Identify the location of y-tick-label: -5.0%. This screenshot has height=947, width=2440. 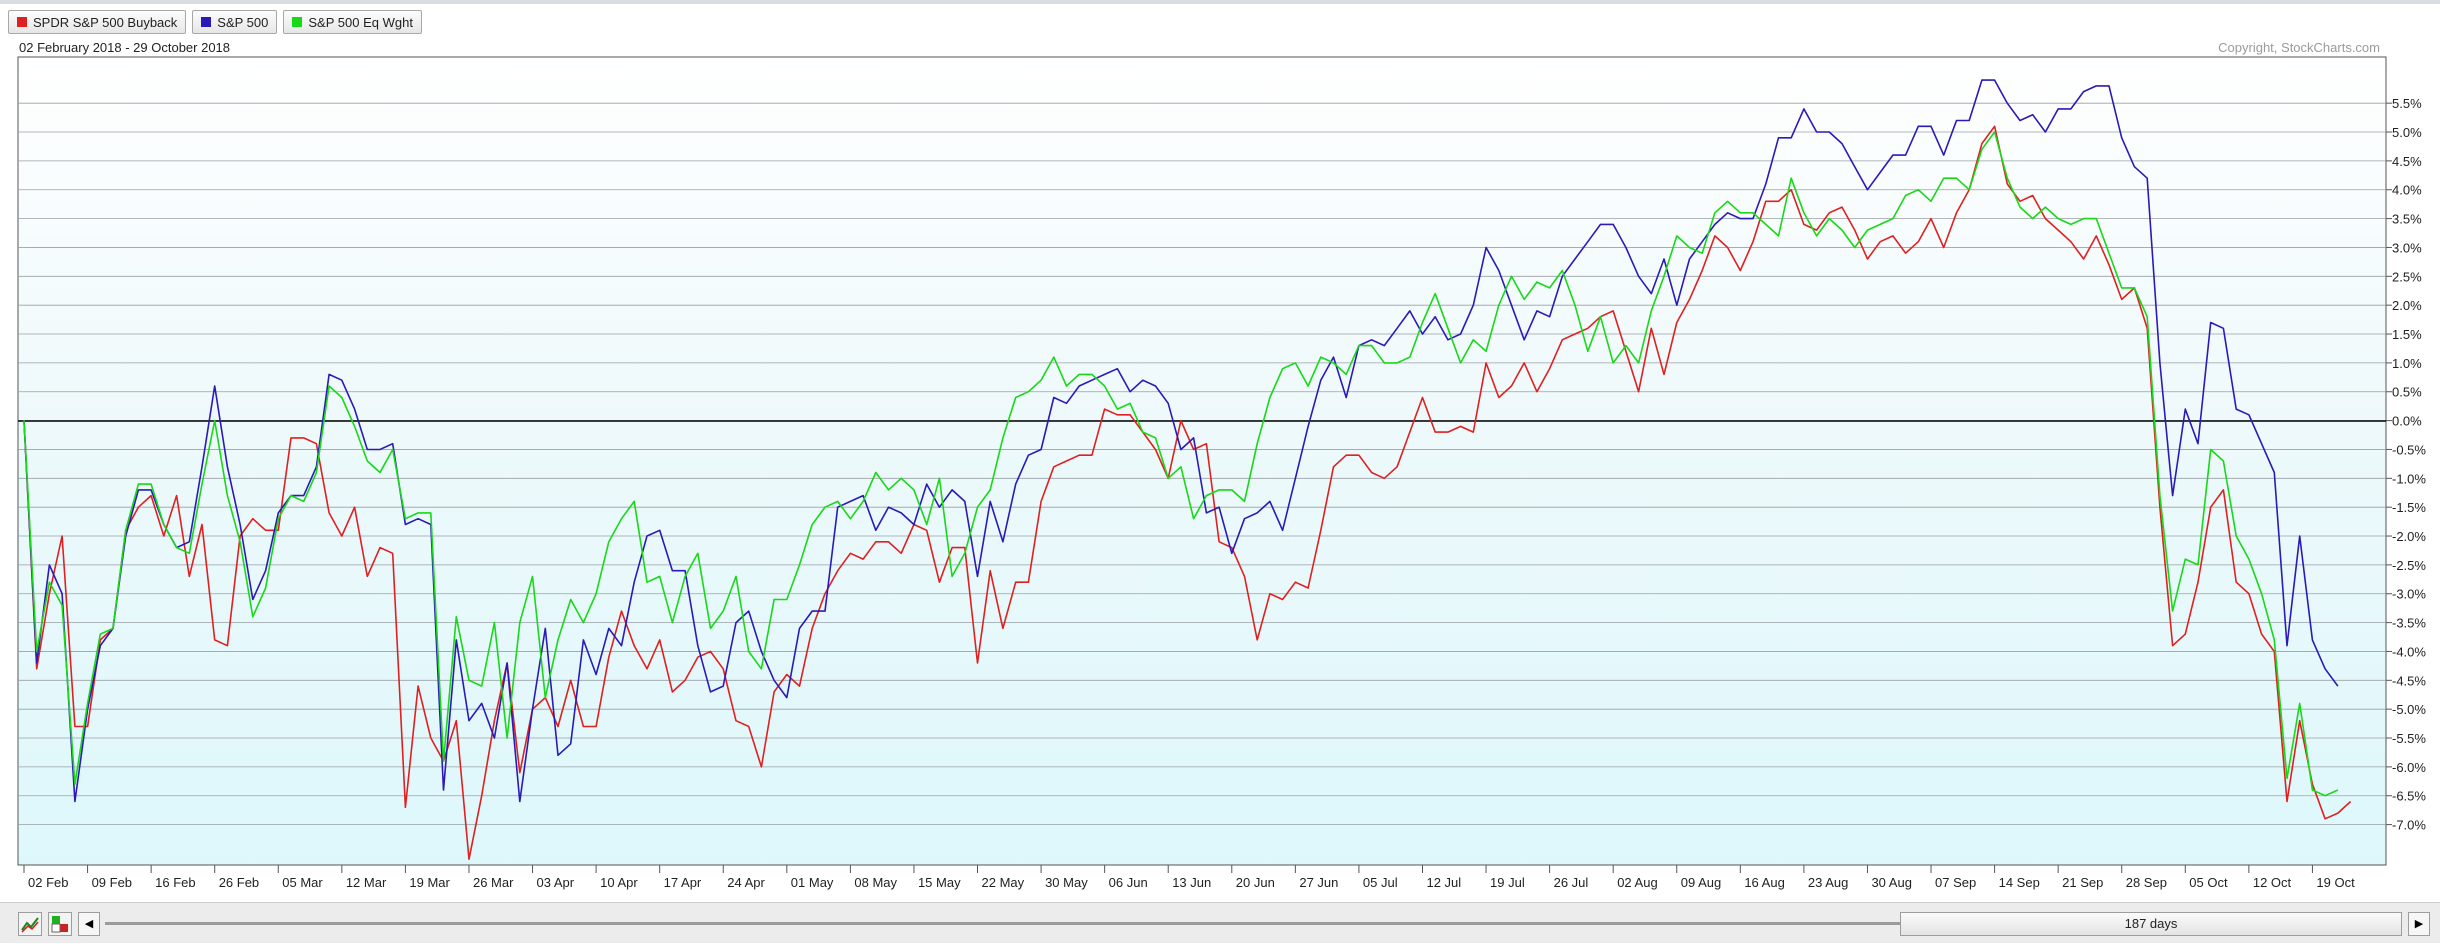
(2409, 709).